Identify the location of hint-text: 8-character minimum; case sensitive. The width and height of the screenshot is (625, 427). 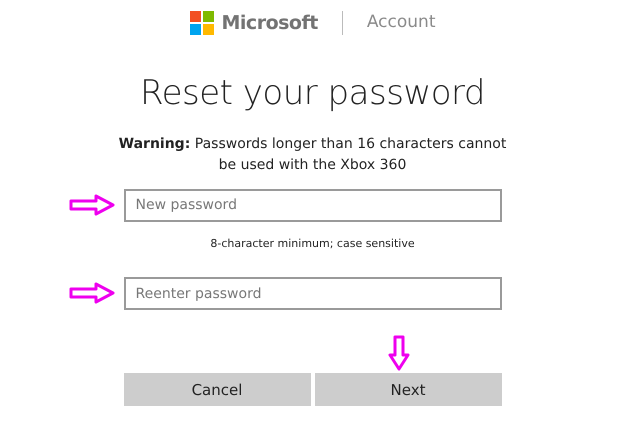
(312, 244).